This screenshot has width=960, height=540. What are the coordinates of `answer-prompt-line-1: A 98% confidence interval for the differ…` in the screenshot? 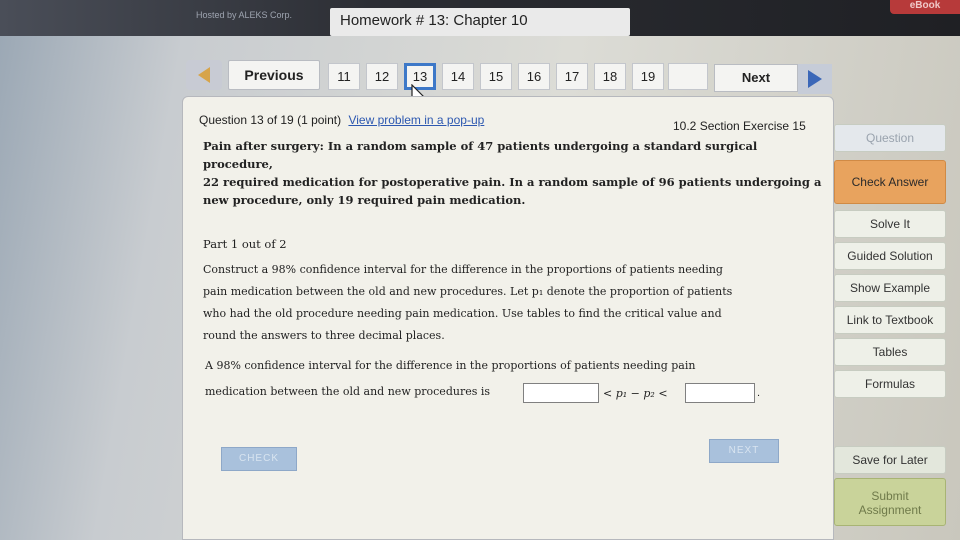 It's located at (450, 365).